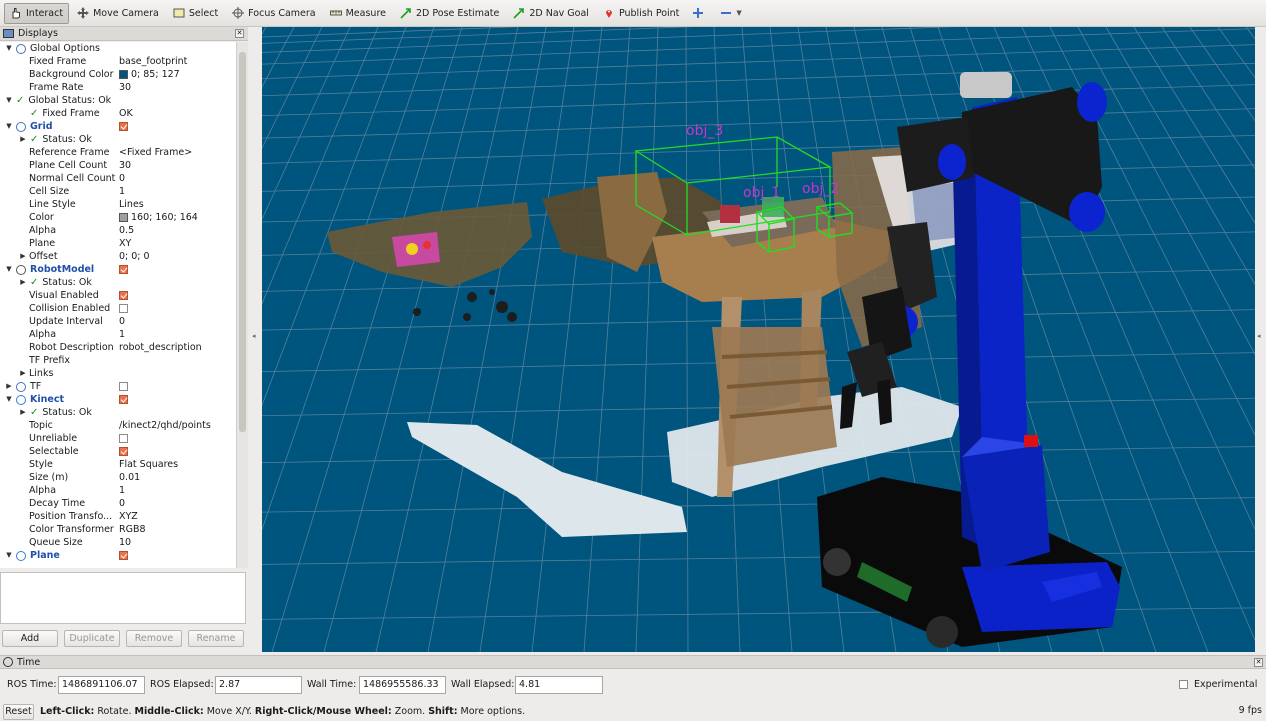 The image size is (1266, 721). Describe the element at coordinates (118, 243) in the screenshot. I see `display-row: Plane XY` at that location.